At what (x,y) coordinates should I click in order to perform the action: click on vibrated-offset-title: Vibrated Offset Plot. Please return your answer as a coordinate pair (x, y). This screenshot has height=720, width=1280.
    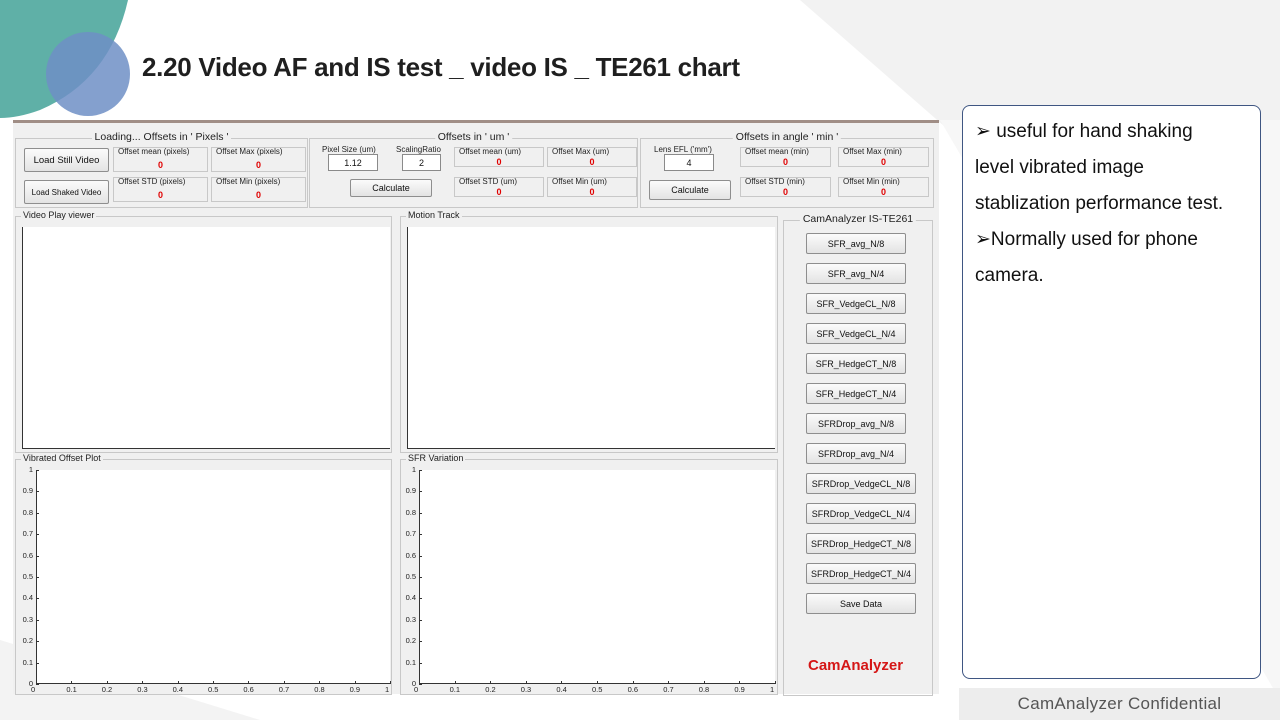
    Looking at the image, I should click on (62, 458).